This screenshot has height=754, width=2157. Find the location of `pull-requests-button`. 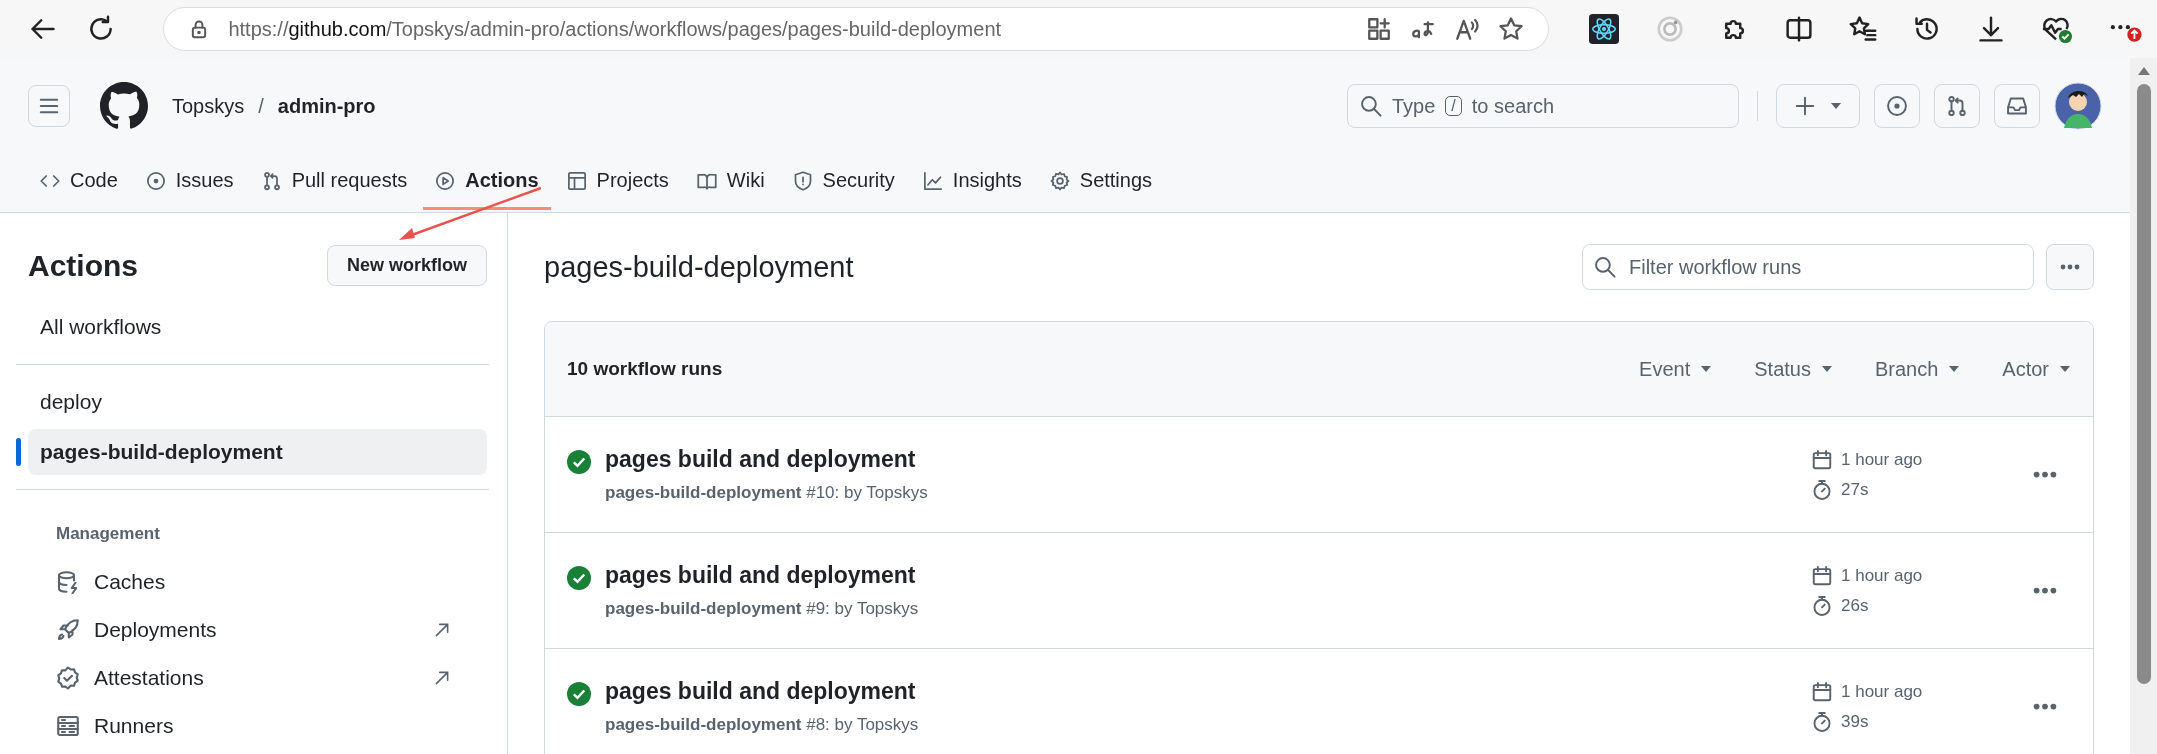

pull-requests-button is located at coordinates (1957, 106).